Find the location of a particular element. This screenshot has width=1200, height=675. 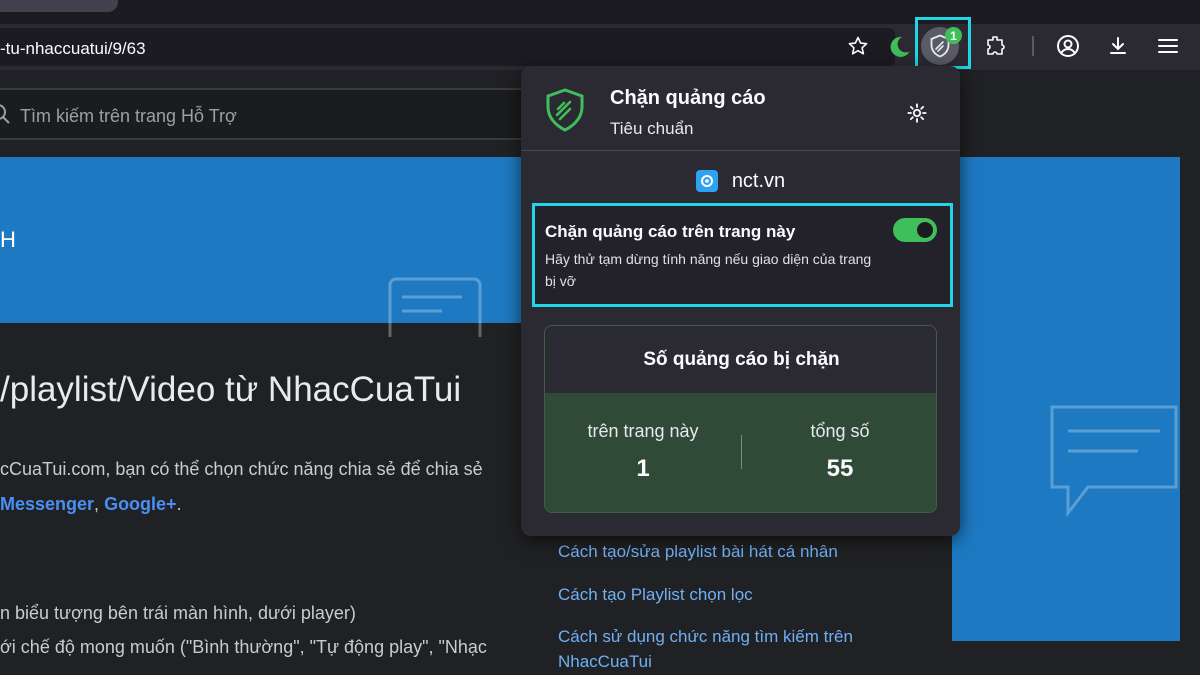

stat-total-value: 55 is located at coordinates (840, 468).